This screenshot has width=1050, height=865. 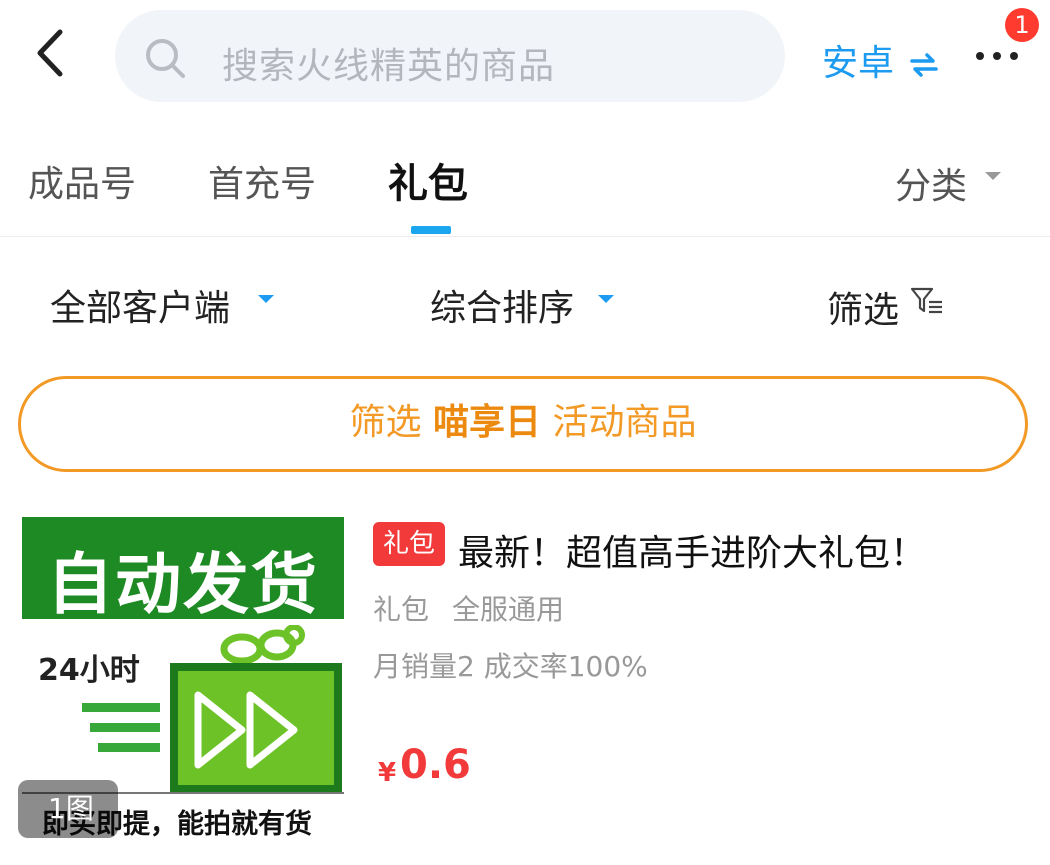 I want to click on filter-funnel-icon, so click(x=927, y=301).